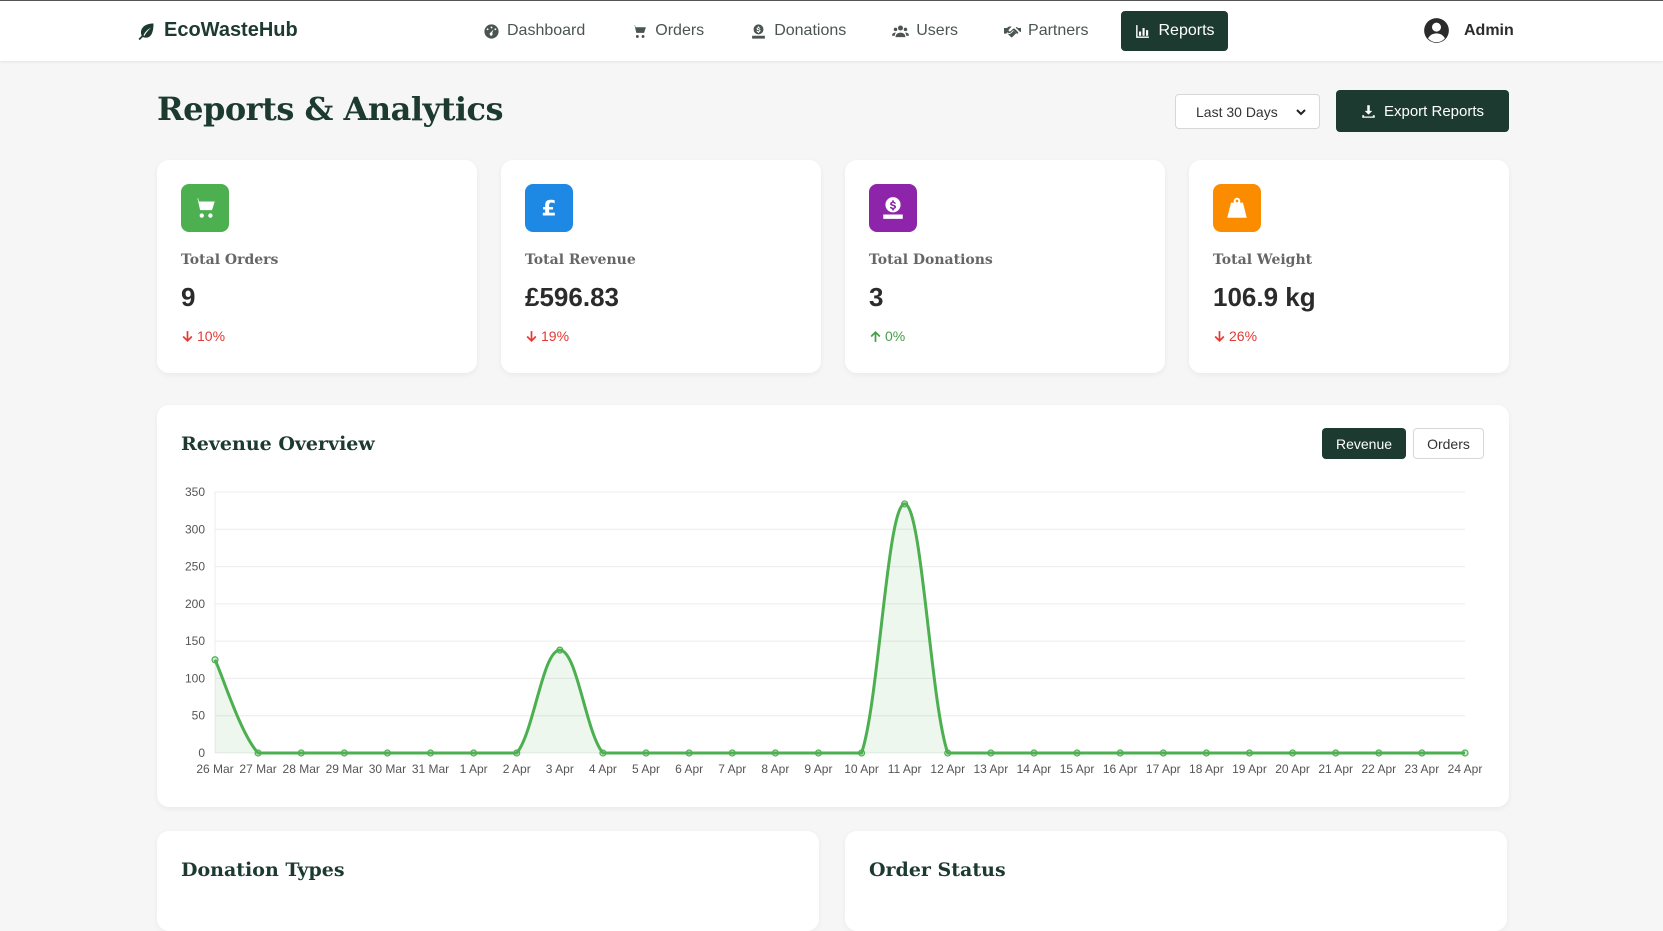  I want to click on nav-item-orders: Orders, so click(667, 31).